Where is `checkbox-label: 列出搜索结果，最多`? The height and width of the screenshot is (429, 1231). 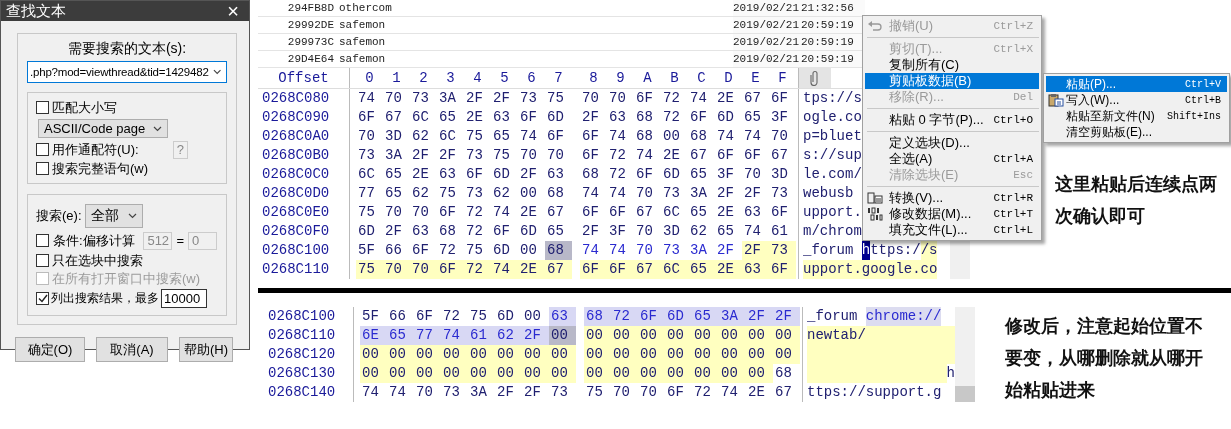 checkbox-label: 列出搜索结果，最多 is located at coordinates (105, 298).